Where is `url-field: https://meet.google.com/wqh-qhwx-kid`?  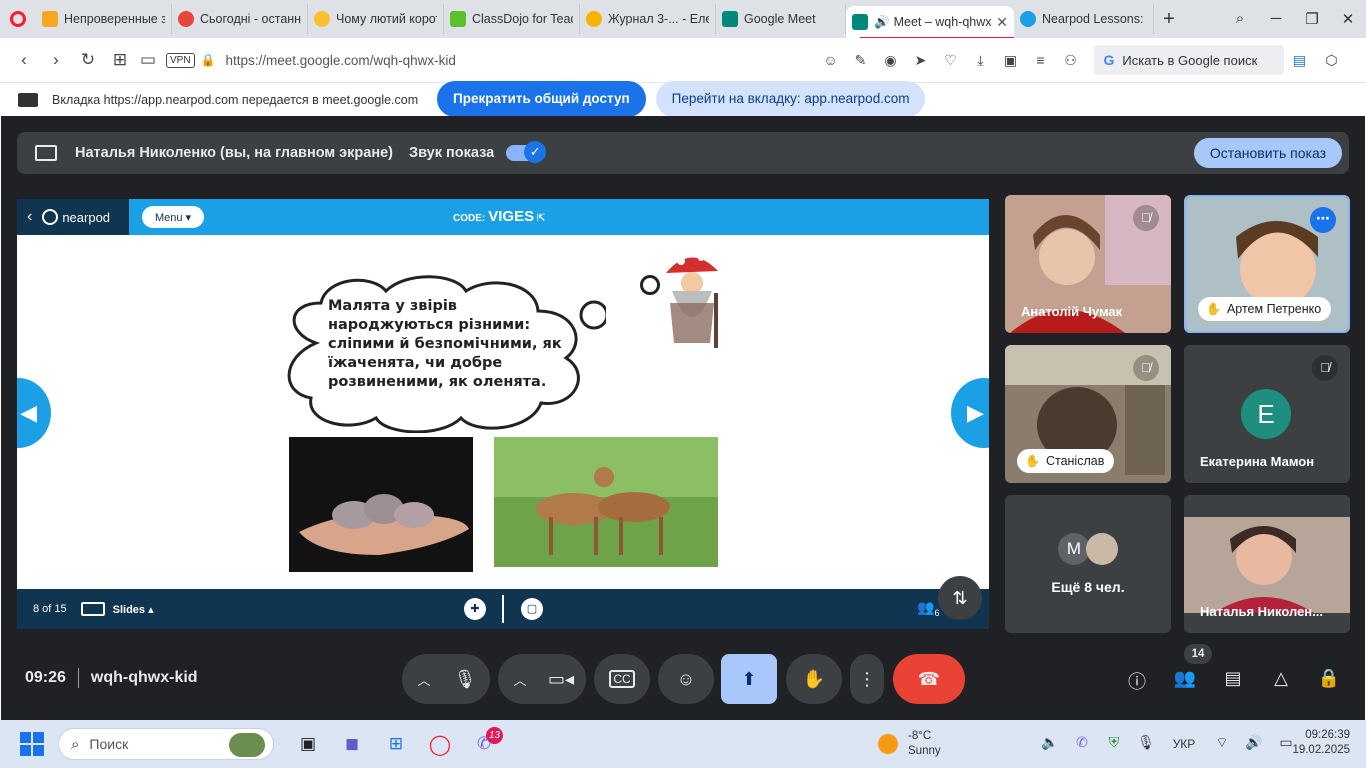 url-field: https://meet.google.com/wqh-qhwx-kid is located at coordinates (521, 60).